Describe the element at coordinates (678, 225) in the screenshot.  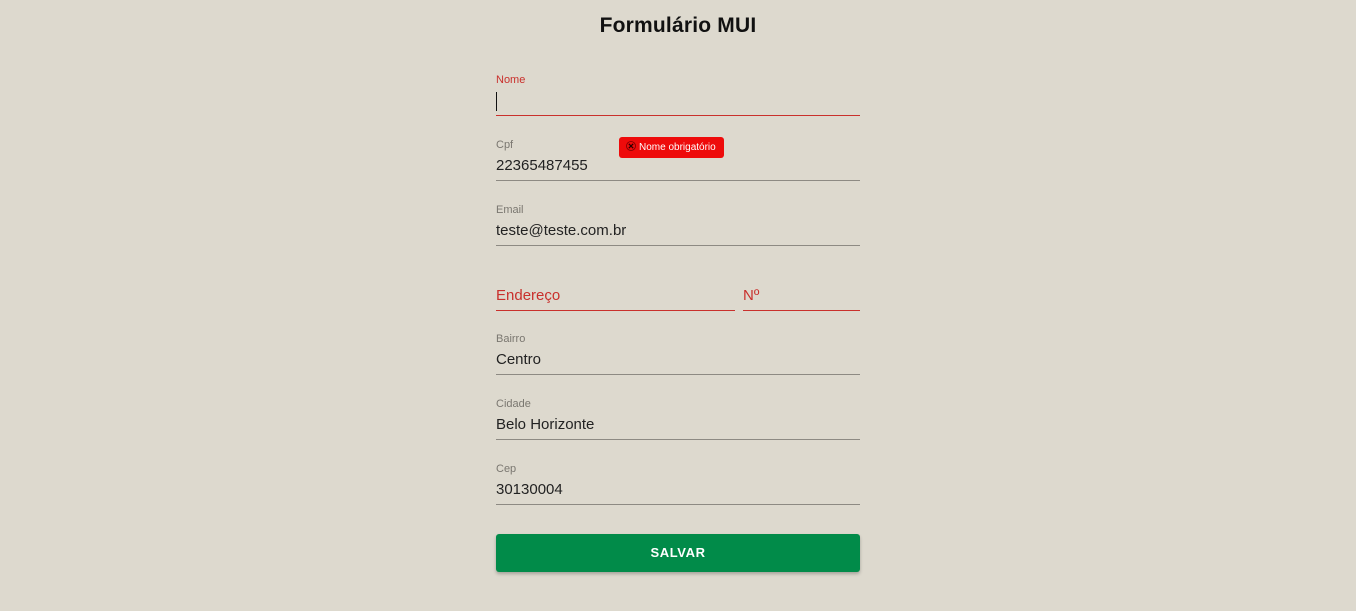
I see `email-field: Email teste@teste.com.br` at that location.